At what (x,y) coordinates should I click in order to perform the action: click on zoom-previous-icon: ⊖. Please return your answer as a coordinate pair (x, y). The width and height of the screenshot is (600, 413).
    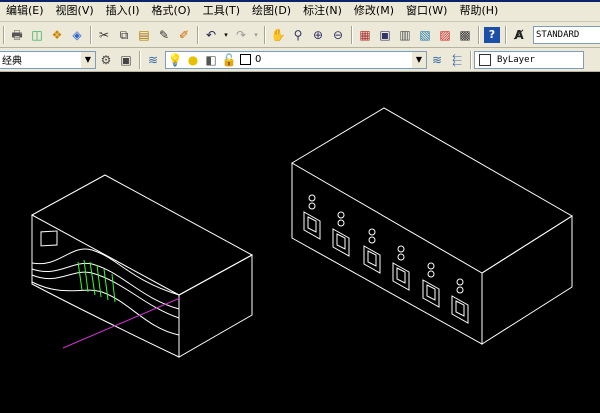
    Looking at the image, I should click on (338, 35).